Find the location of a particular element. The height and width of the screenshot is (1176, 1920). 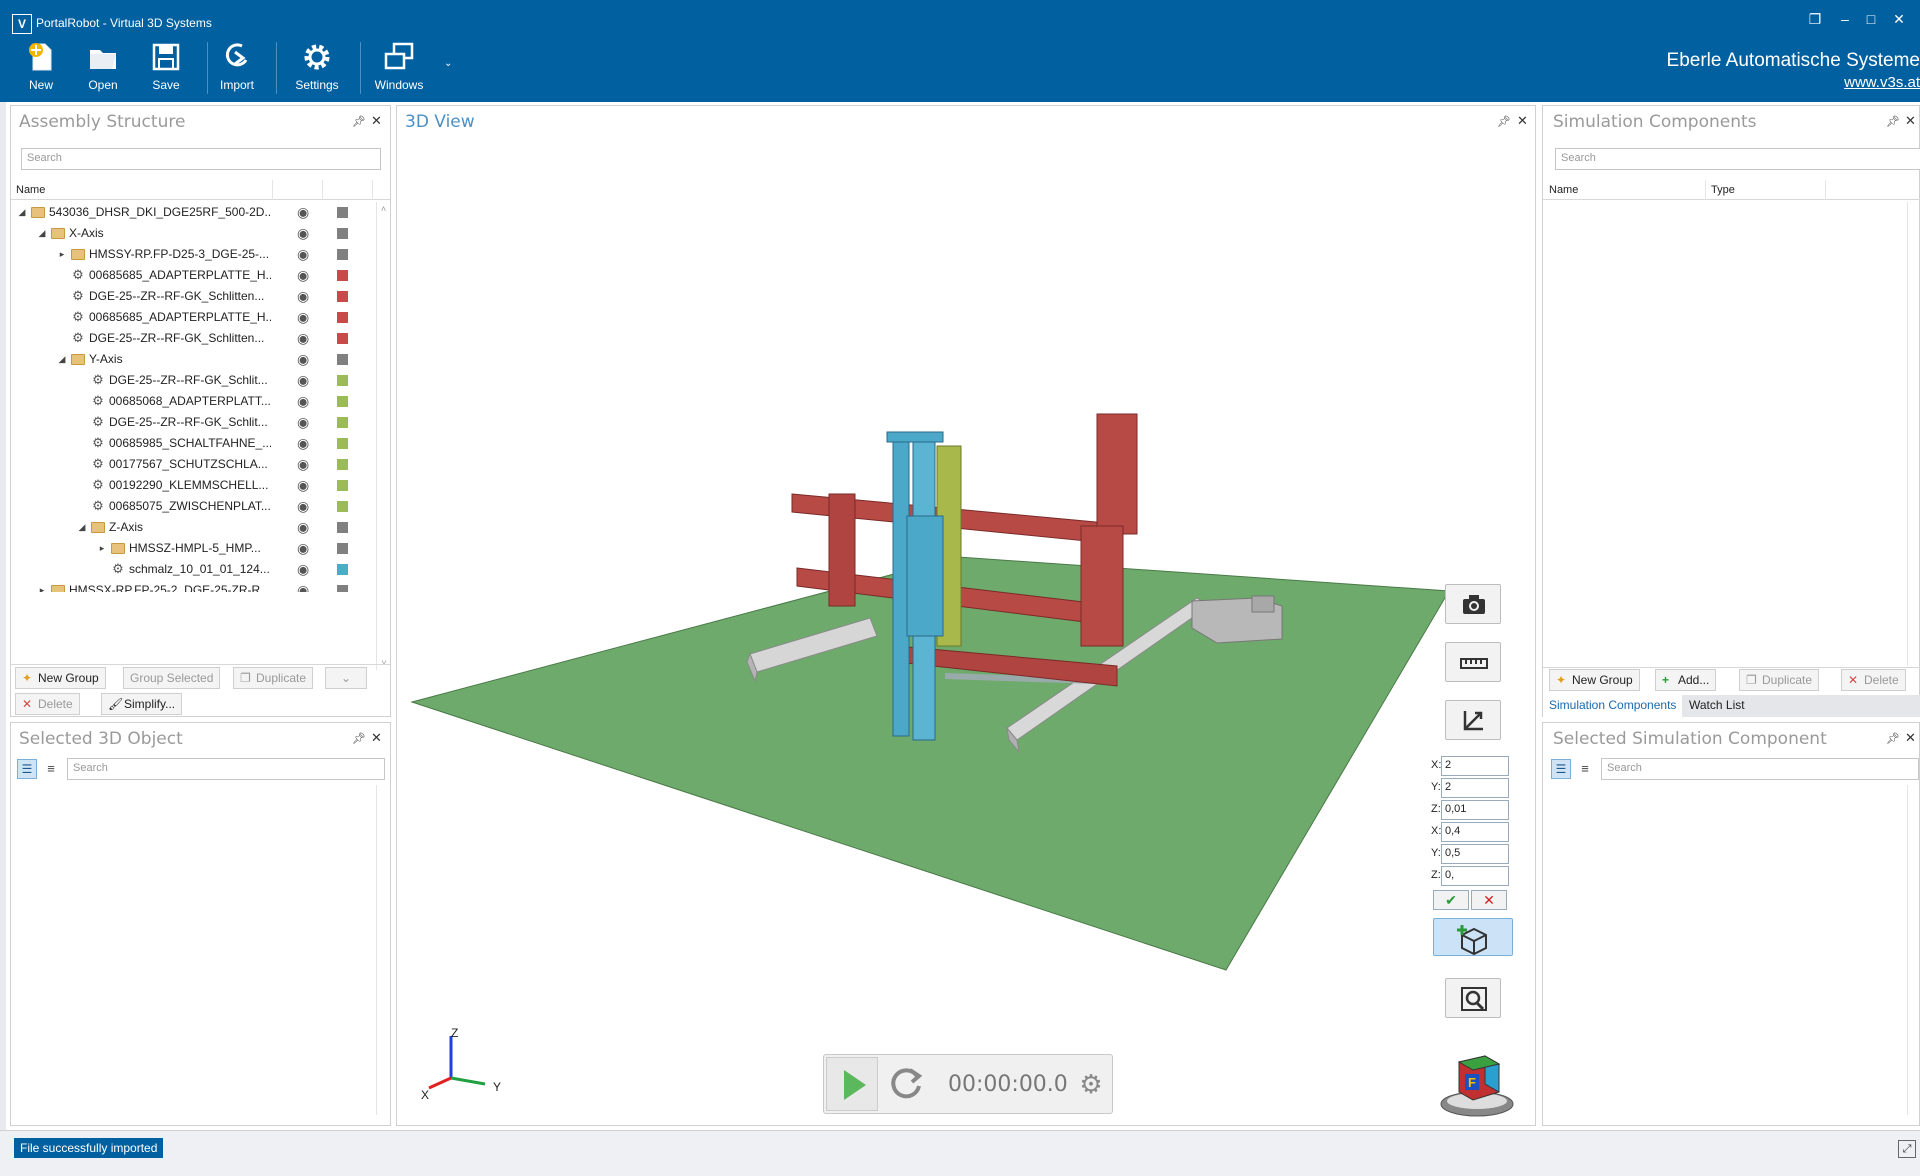

maximize-icon: □ is located at coordinates (1871, 19).